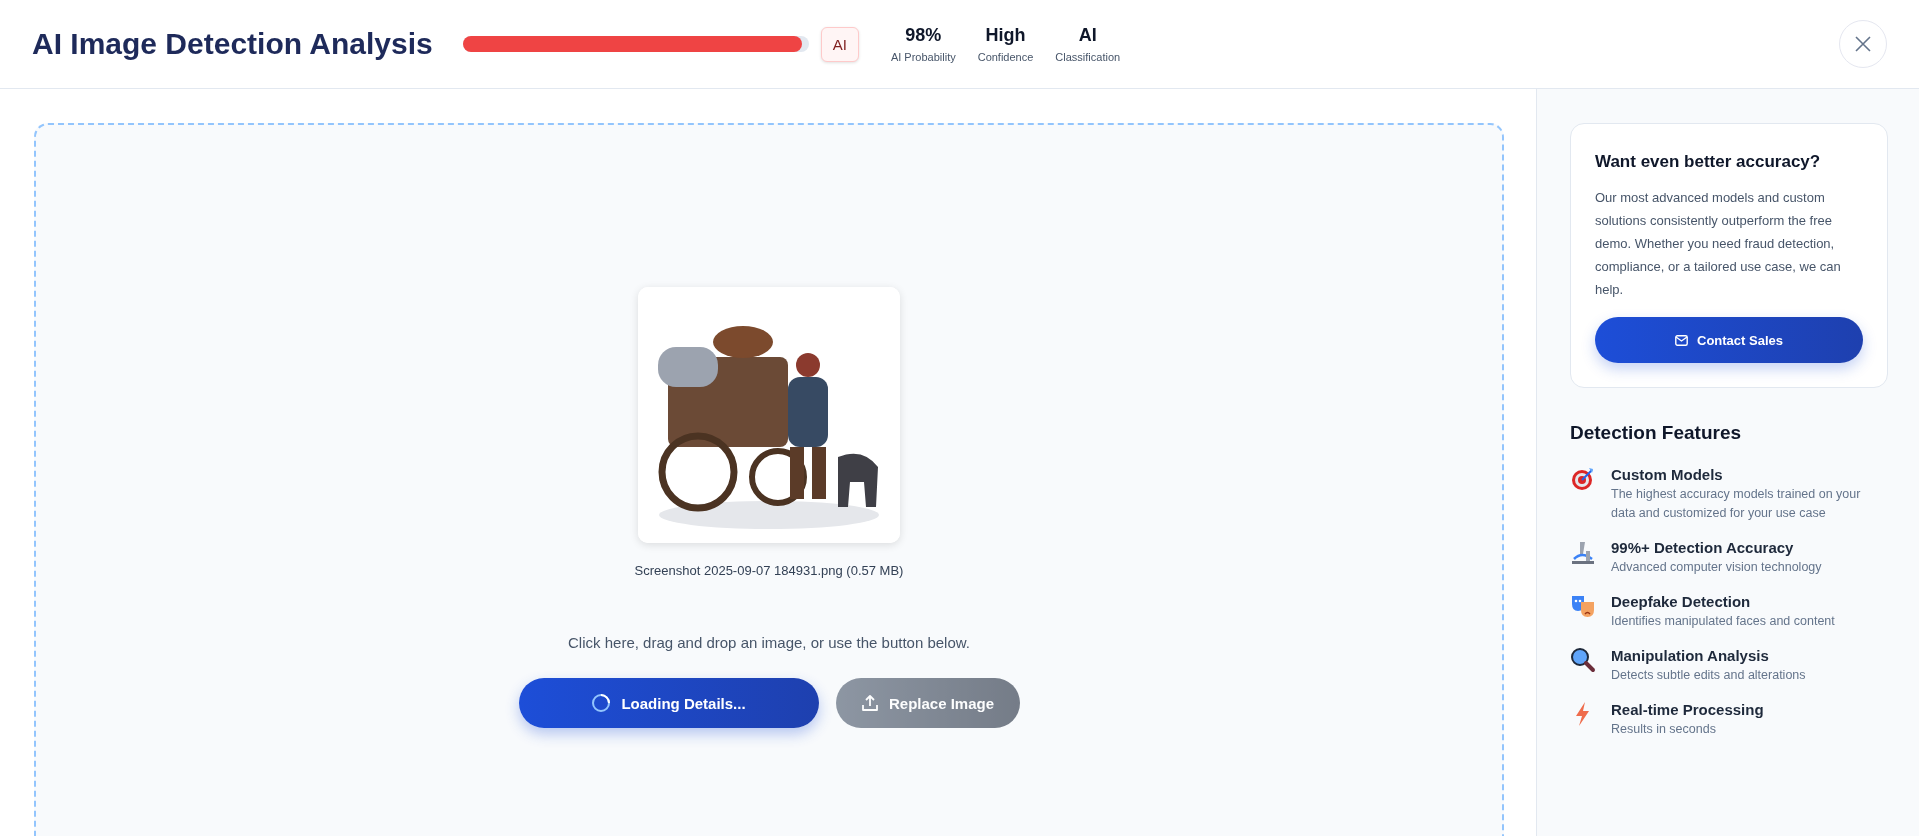  Describe the element at coordinates (1690, 655) in the screenshot. I see `feature-title: Manipulation Analysis` at that location.